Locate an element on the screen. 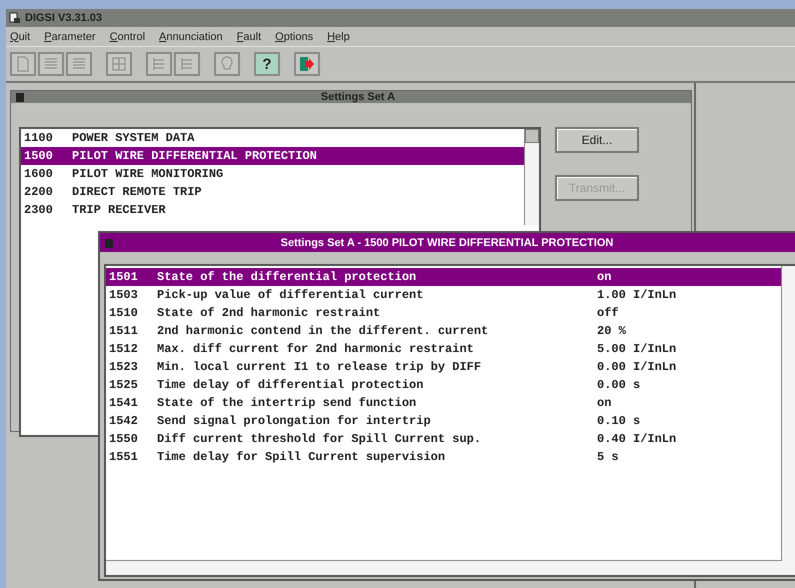 This screenshot has height=588, width=795. window-title: DIGSI V3.31.03 is located at coordinates (63, 18).